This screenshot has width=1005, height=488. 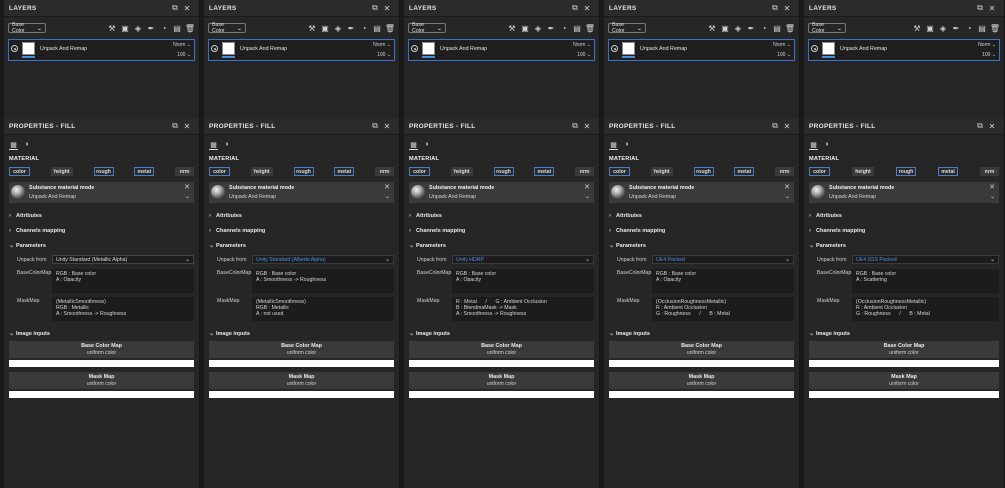 I want to click on parameters-group: ⌄ Parameters, so click(x=701, y=245).